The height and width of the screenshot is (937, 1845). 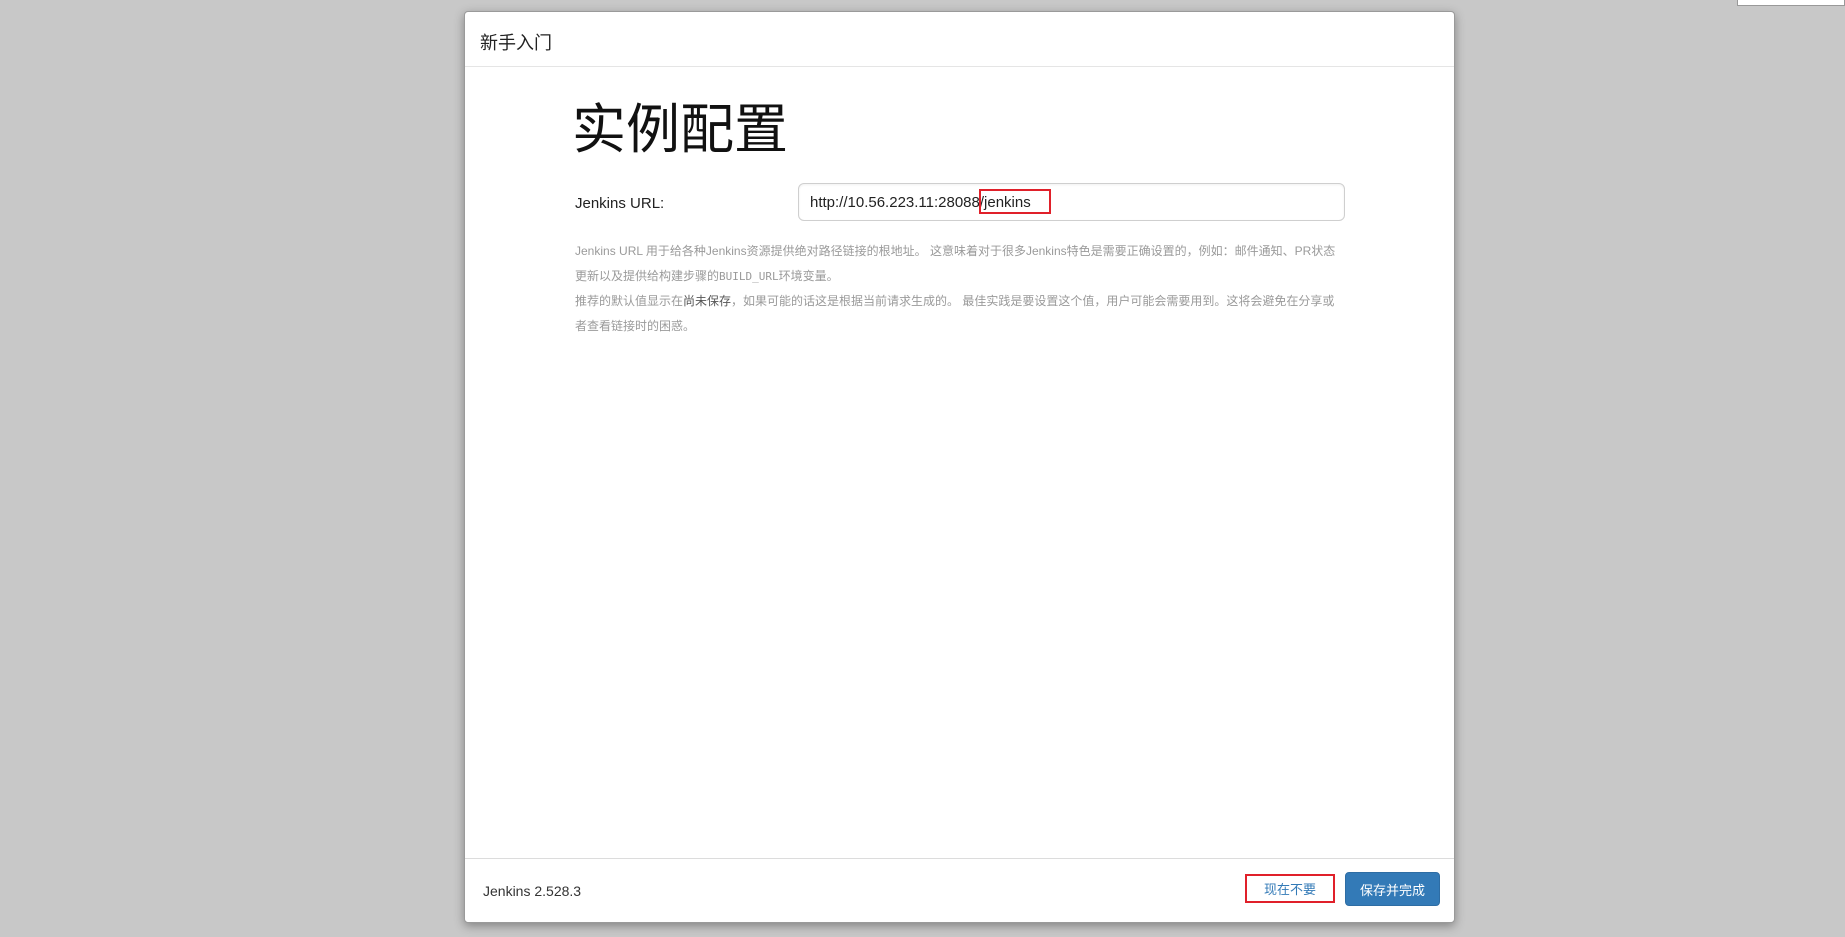 I want to click on top-right-tooltip-fragment, so click(x=1791, y=3).